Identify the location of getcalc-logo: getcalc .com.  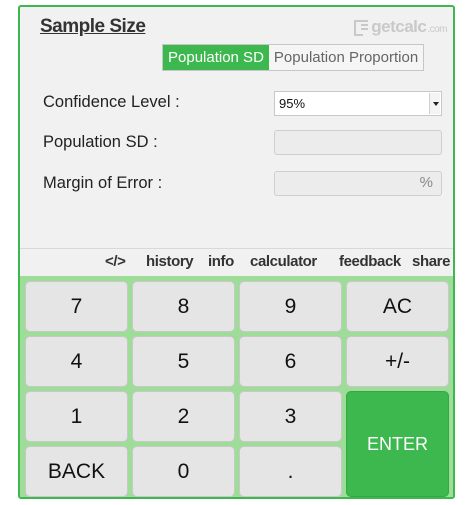
(400, 27).